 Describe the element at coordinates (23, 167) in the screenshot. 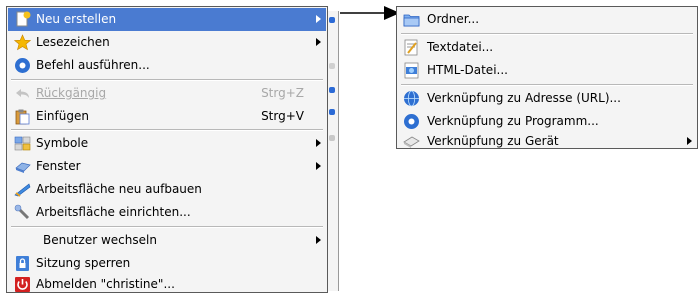

I see `window-icon` at that location.